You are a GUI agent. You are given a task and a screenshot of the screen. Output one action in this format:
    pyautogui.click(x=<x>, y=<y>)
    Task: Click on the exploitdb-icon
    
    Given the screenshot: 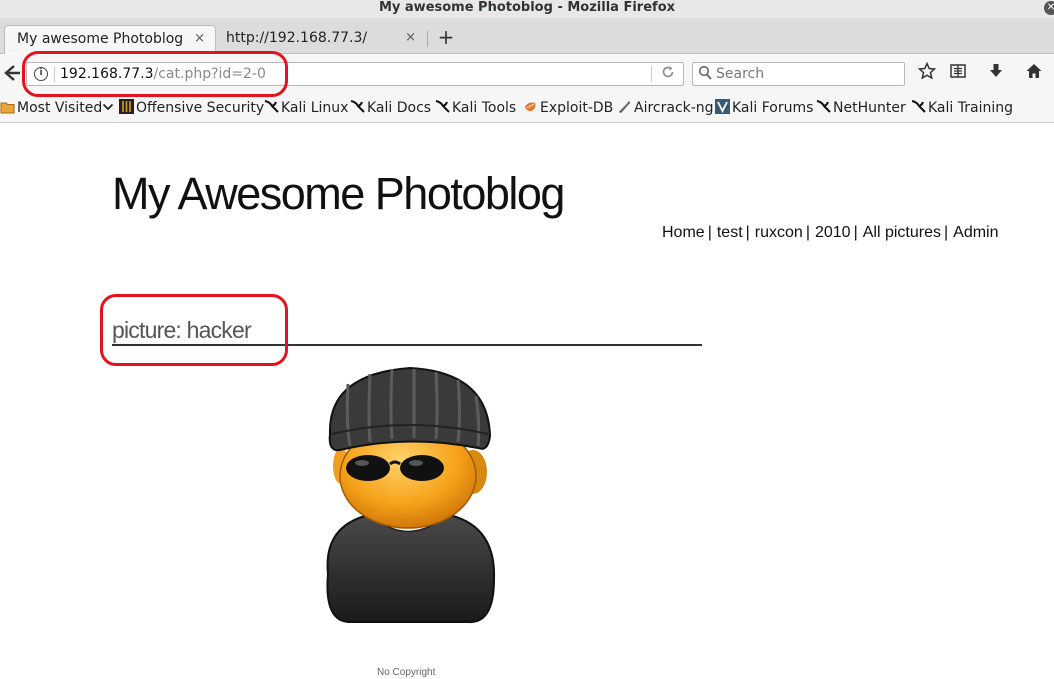 What is the action you would take?
    pyautogui.click(x=530, y=106)
    